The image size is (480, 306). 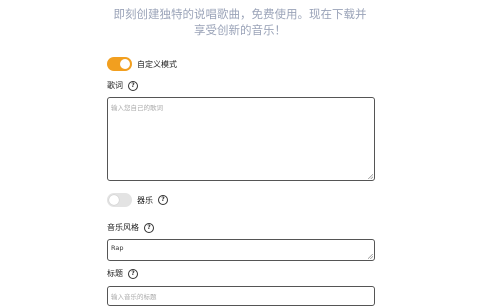 What do you see at coordinates (123, 227) in the screenshot?
I see `style-label: 音乐风格` at bounding box center [123, 227].